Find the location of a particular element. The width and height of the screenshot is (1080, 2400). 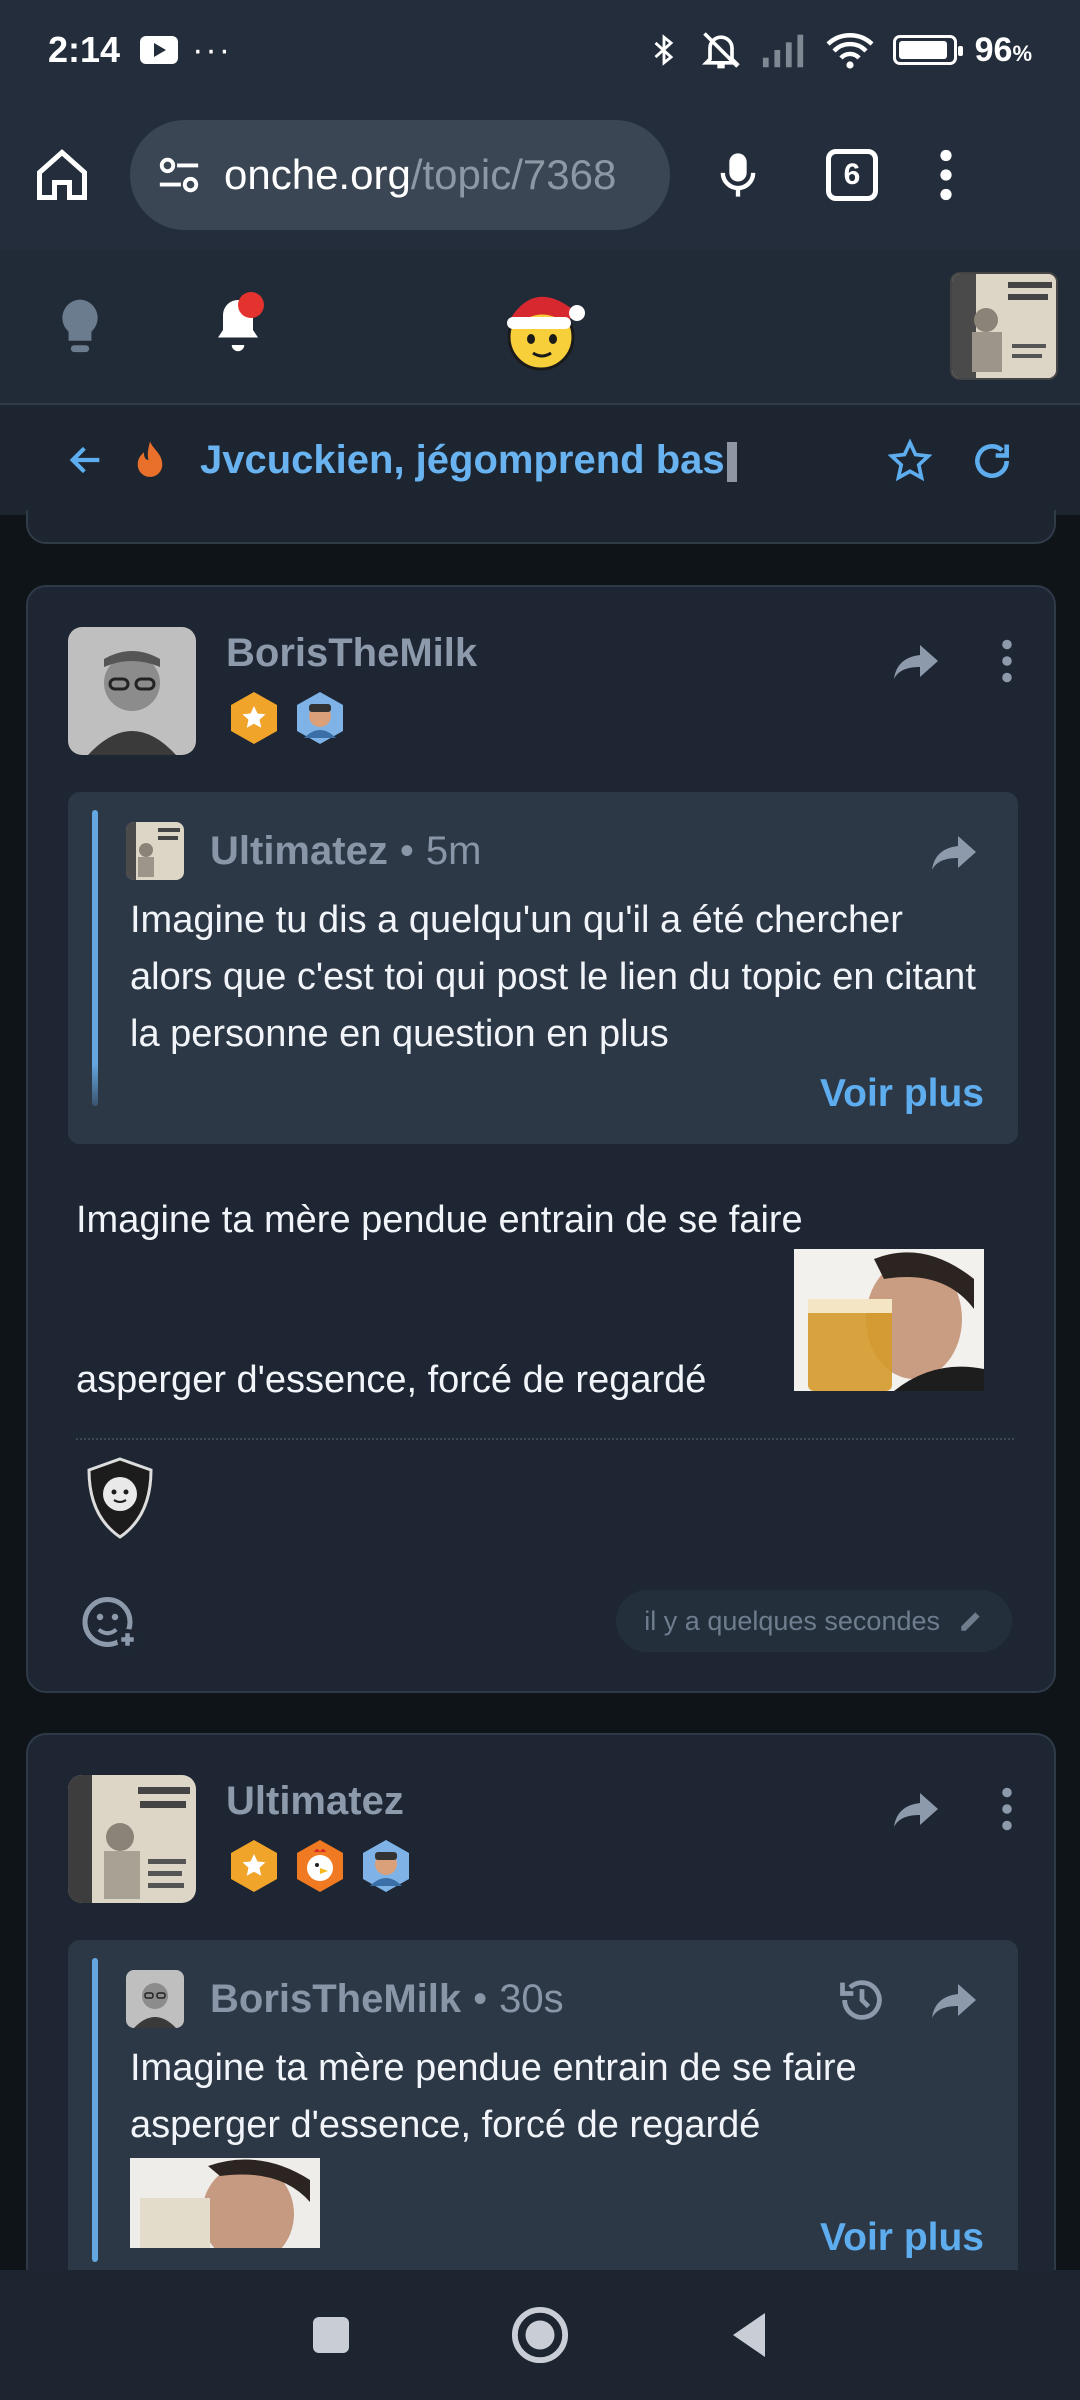

site-header is located at coordinates (540, 327).